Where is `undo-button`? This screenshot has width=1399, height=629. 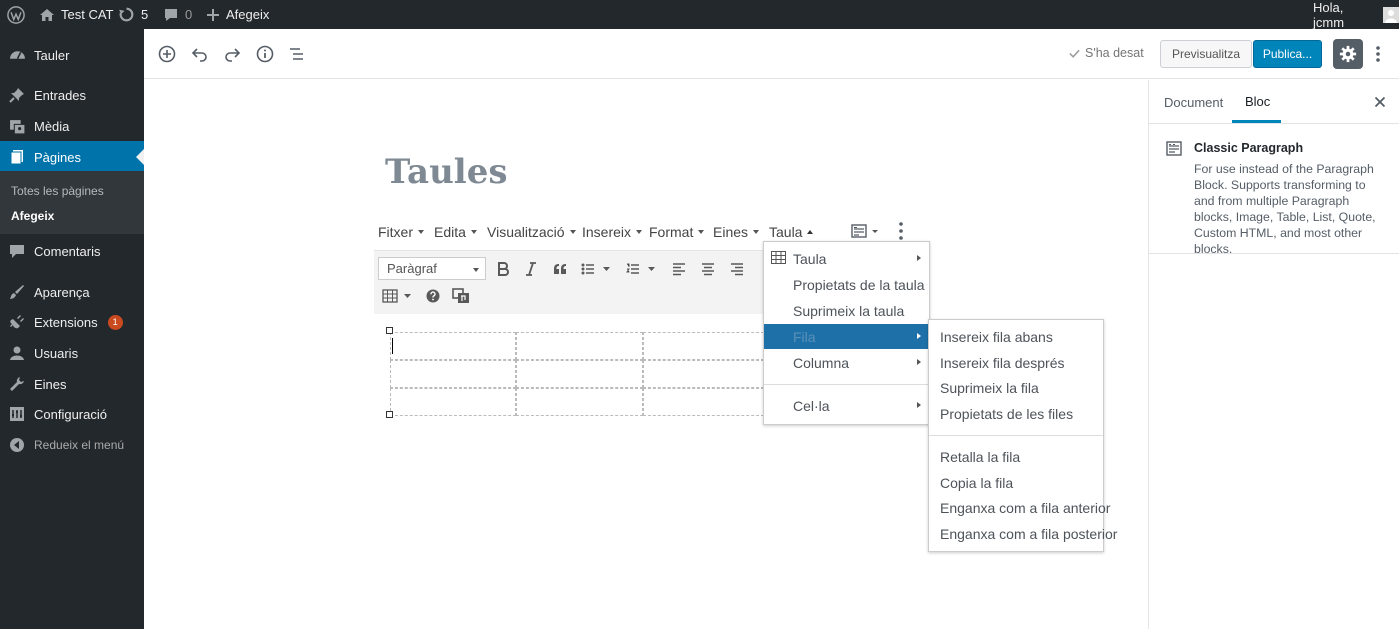
undo-button is located at coordinates (200, 54).